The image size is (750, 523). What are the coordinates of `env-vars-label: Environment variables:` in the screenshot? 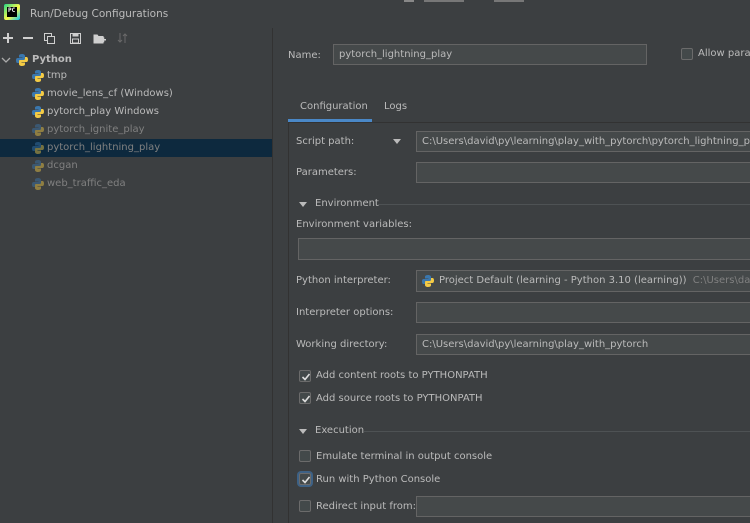 It's located at (354, 224).